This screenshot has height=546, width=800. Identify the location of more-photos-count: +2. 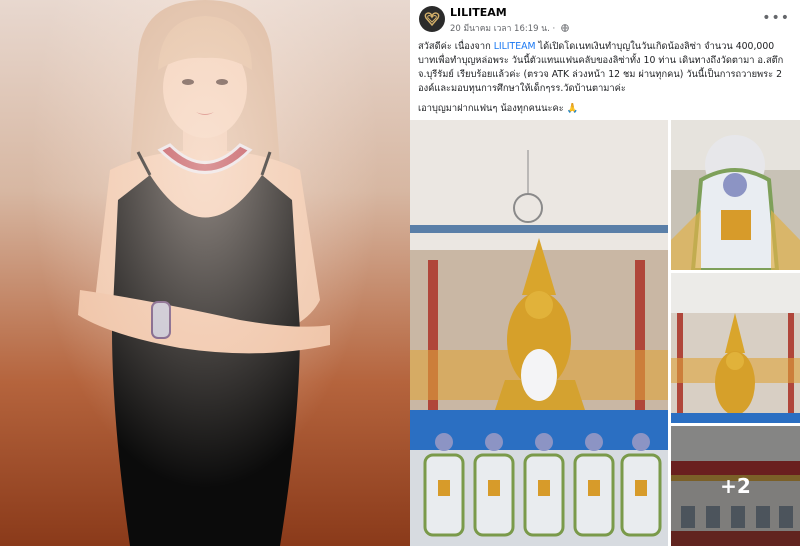
(735, 486).